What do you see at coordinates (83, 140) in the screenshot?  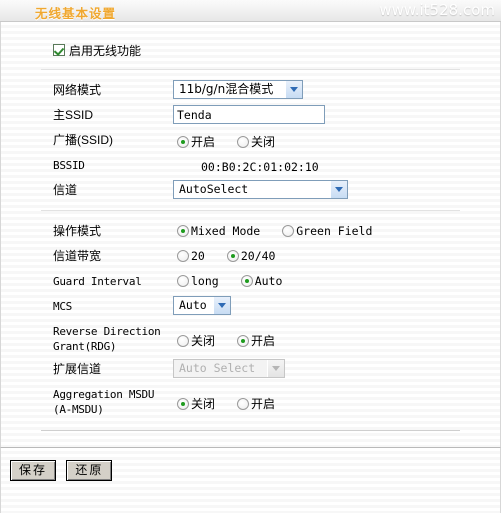 I see `broadcast-ssid-label: 广播(SSID)` at bounding box center [83, 140].